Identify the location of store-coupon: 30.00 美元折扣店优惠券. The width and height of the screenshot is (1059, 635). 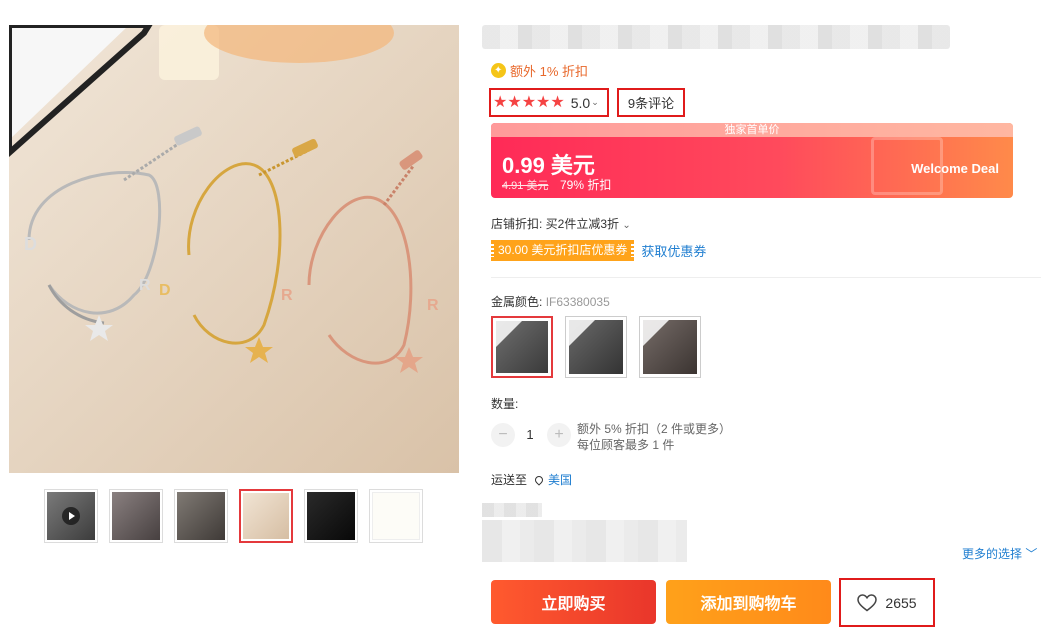
(562, 250).